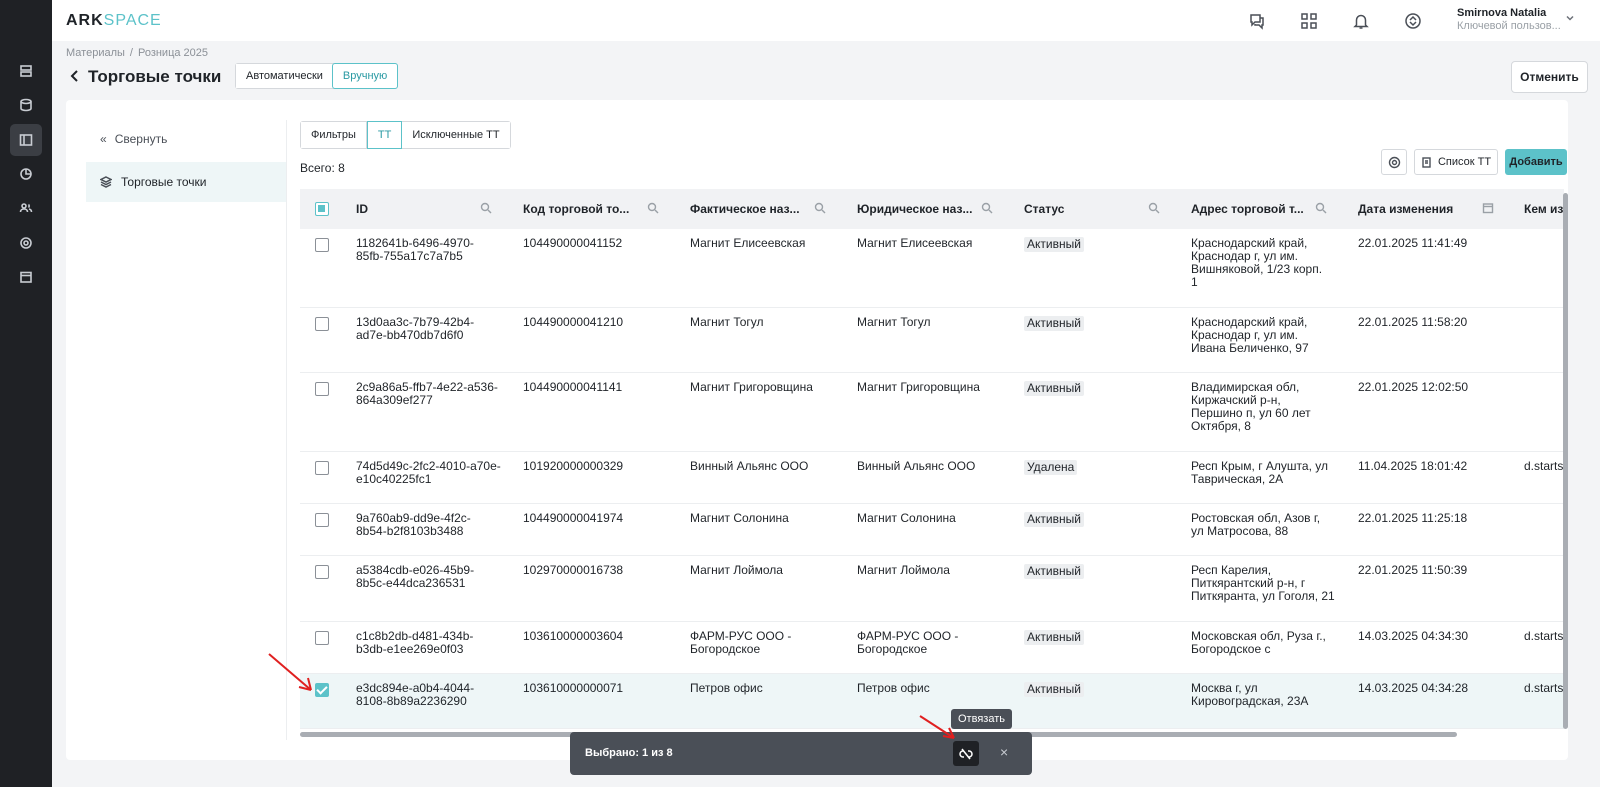 The image size is (1600, 787). What do you see at coordinates (410, 531) in the screenshot?
I see `cell-id-line: 8b54-b2f8103b3488` at bounding box center [410, 531].